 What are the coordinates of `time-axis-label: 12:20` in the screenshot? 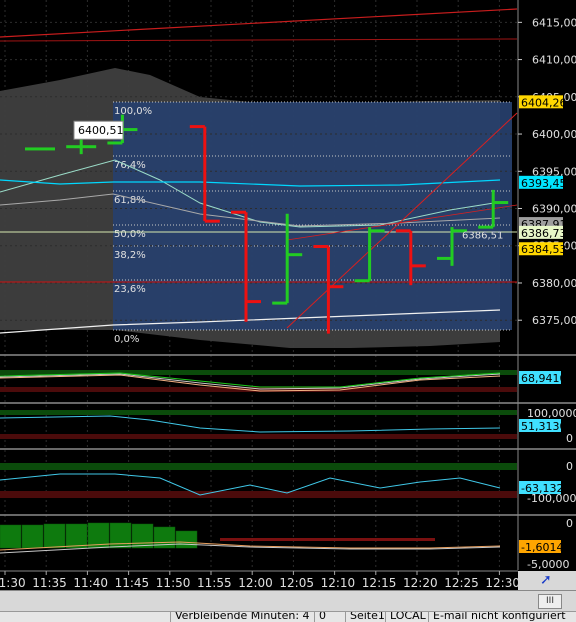 It's located at (420, 583).